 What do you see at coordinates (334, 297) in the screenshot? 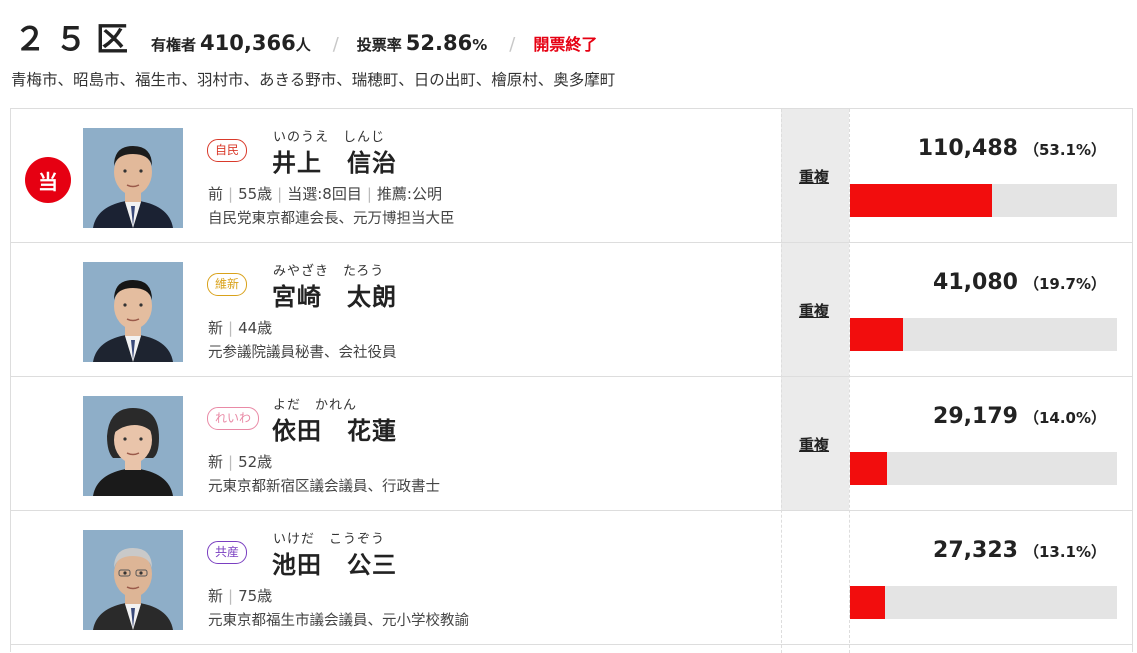
I see `candidate-name: 宮崎 太朗` at bounding box center [334, 297].